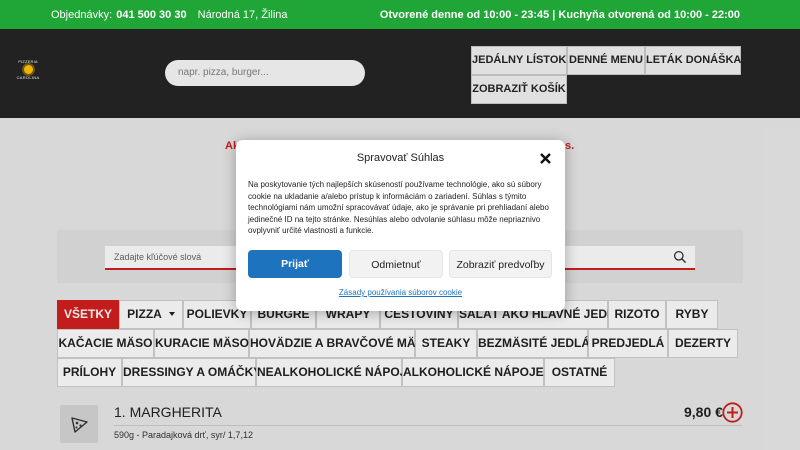 Image resolution: width=800 pixels, height=450 pixels. What do you see at coordinates (82, 15) in the screenshot?
I see `orders-label: Objednávky:` at bounding box center [82, 15].